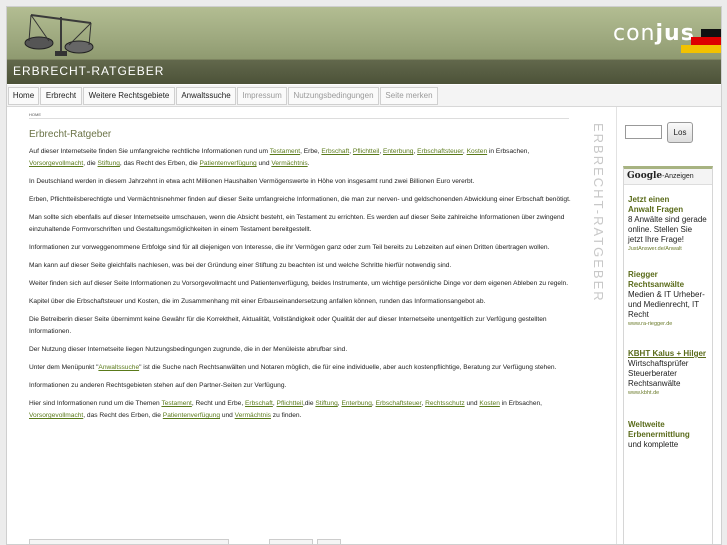 This screenshot has height=545, width=727. What do you see at coordinates (678, 176) in the screenshot?
I see `ads-header-suffix: -Anzeigen` at bounding box center [678, 176].